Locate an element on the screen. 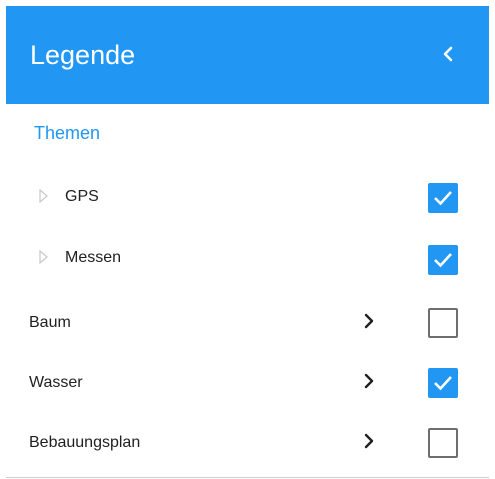 This screenshot has width=495, height=479. layer-label: GPS is located at coordinates (82, 196).